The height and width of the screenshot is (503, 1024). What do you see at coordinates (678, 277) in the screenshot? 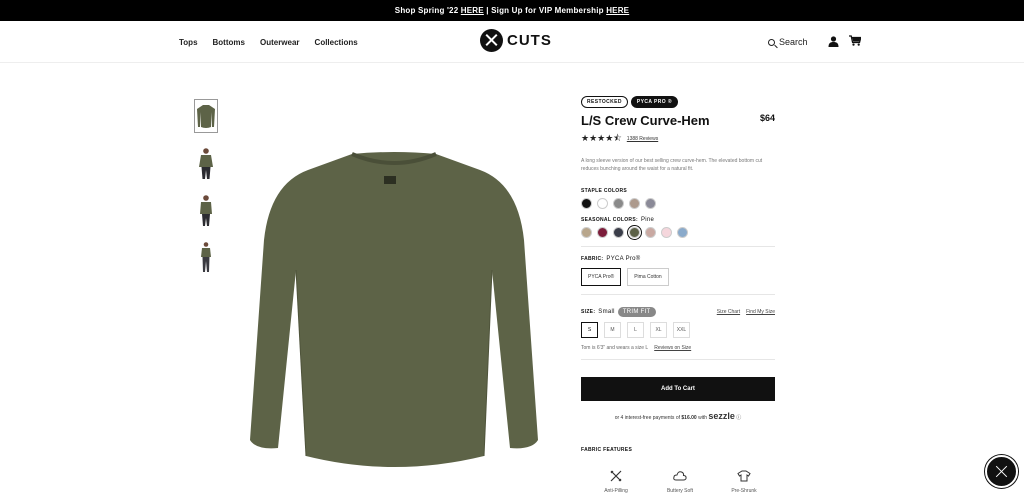
I see `fabric-options: PYCA Pro® Pima Cotton` at bounding box center [678, 277].